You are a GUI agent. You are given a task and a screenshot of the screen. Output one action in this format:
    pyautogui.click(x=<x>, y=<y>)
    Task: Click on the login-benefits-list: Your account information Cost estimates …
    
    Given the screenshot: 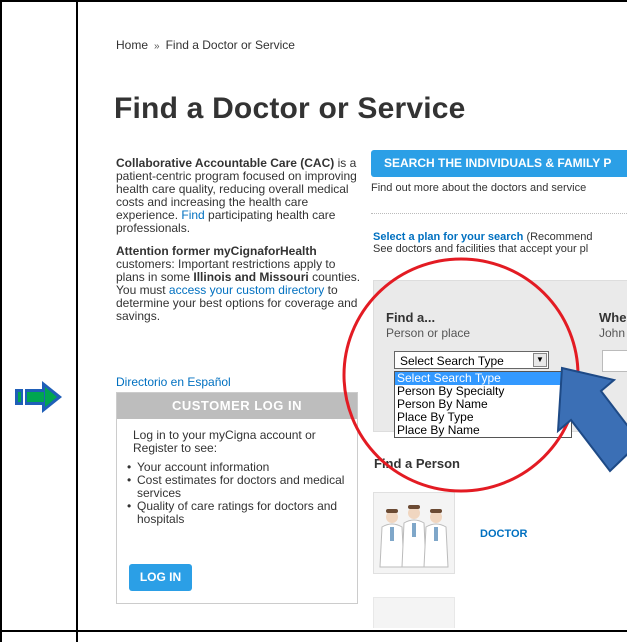 What is the action you would take?
    pyautogui.click(x=237, y=493)
    